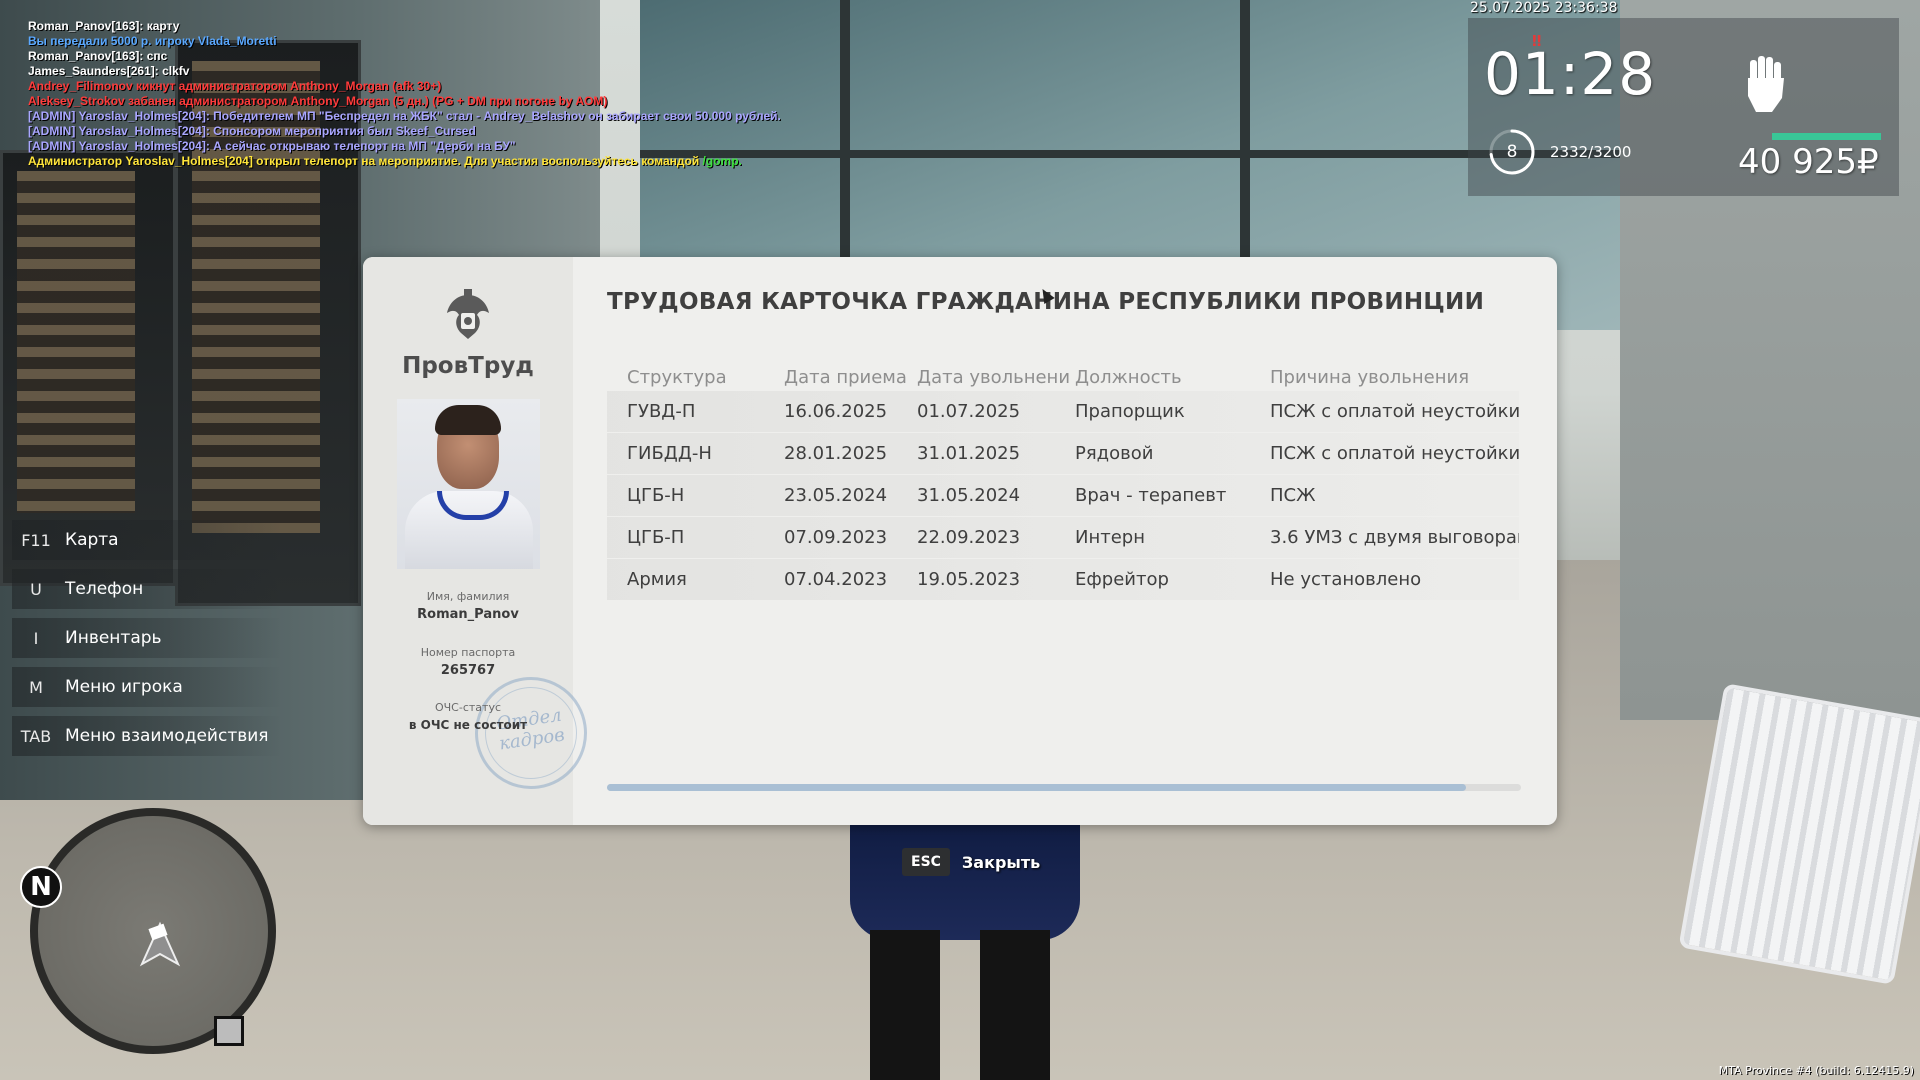 This screenshot has width=1920, height=1080. I want to click on cell-structure: Армия, so click(657, 579).